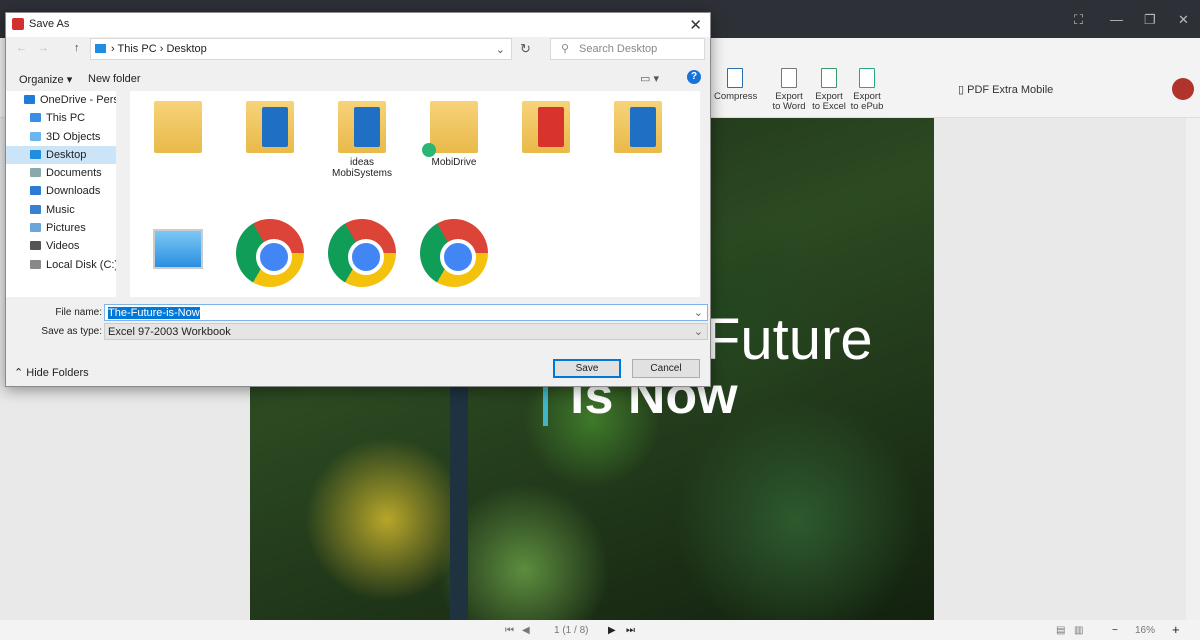 Image resolution: width=1200 pixels, height=640 pixels. I want to click on dialog-toolbar: Organize ▾ New folder ▭ ▾ ?, so click(358, 79).